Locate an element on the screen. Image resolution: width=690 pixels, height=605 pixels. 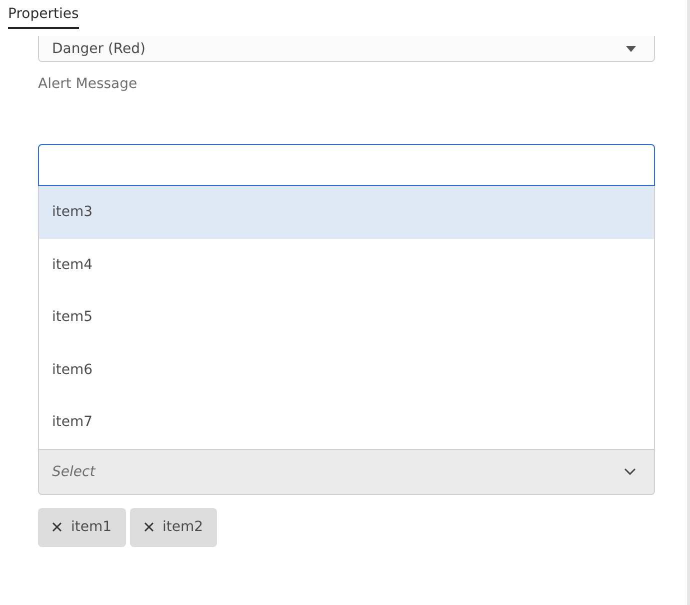
type-dropdown: Danger (Red) is located at coordinates (346, 49).